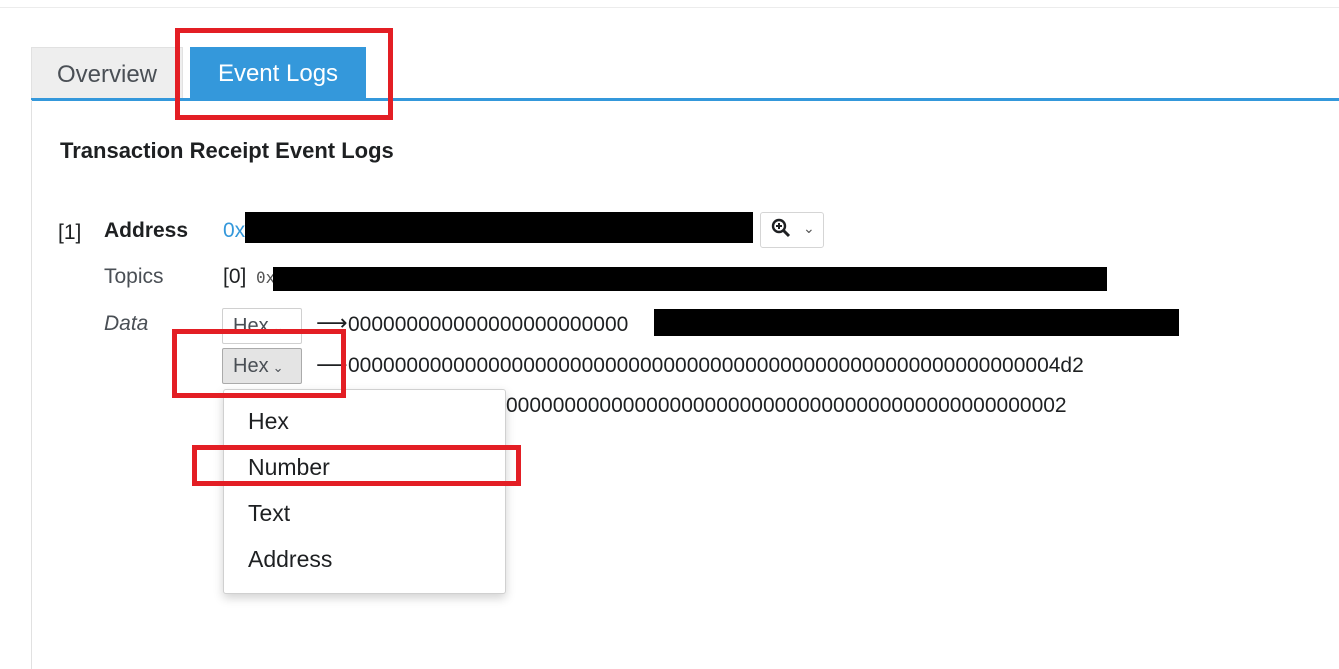 The height and width of the screenshot is (669, 1339). What do you see at coordinates (134, 276) in the screenshot?
I see `topics-label: Topics` at bounding box center [134, 276].